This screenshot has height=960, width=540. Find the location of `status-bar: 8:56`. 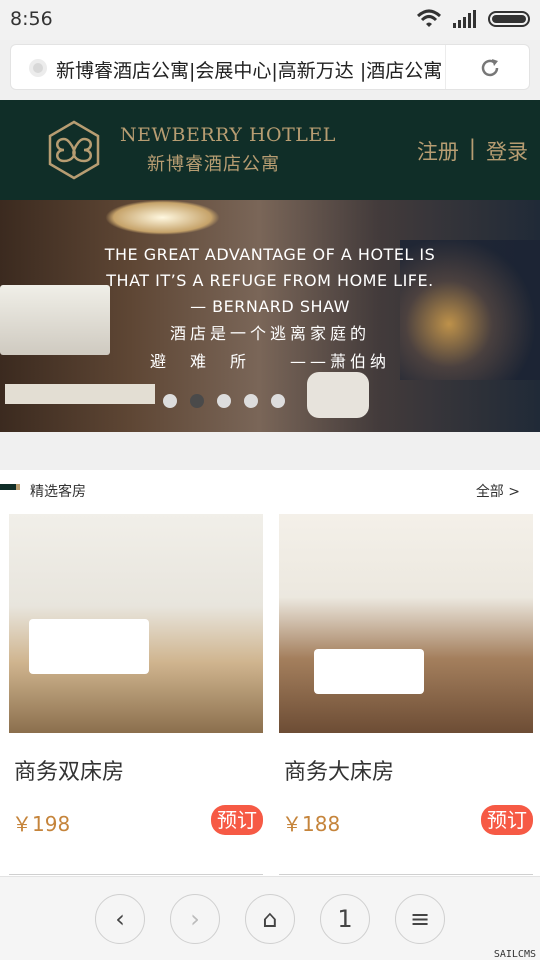

status-bar: 8:56 is located at coordinates (270, 20).